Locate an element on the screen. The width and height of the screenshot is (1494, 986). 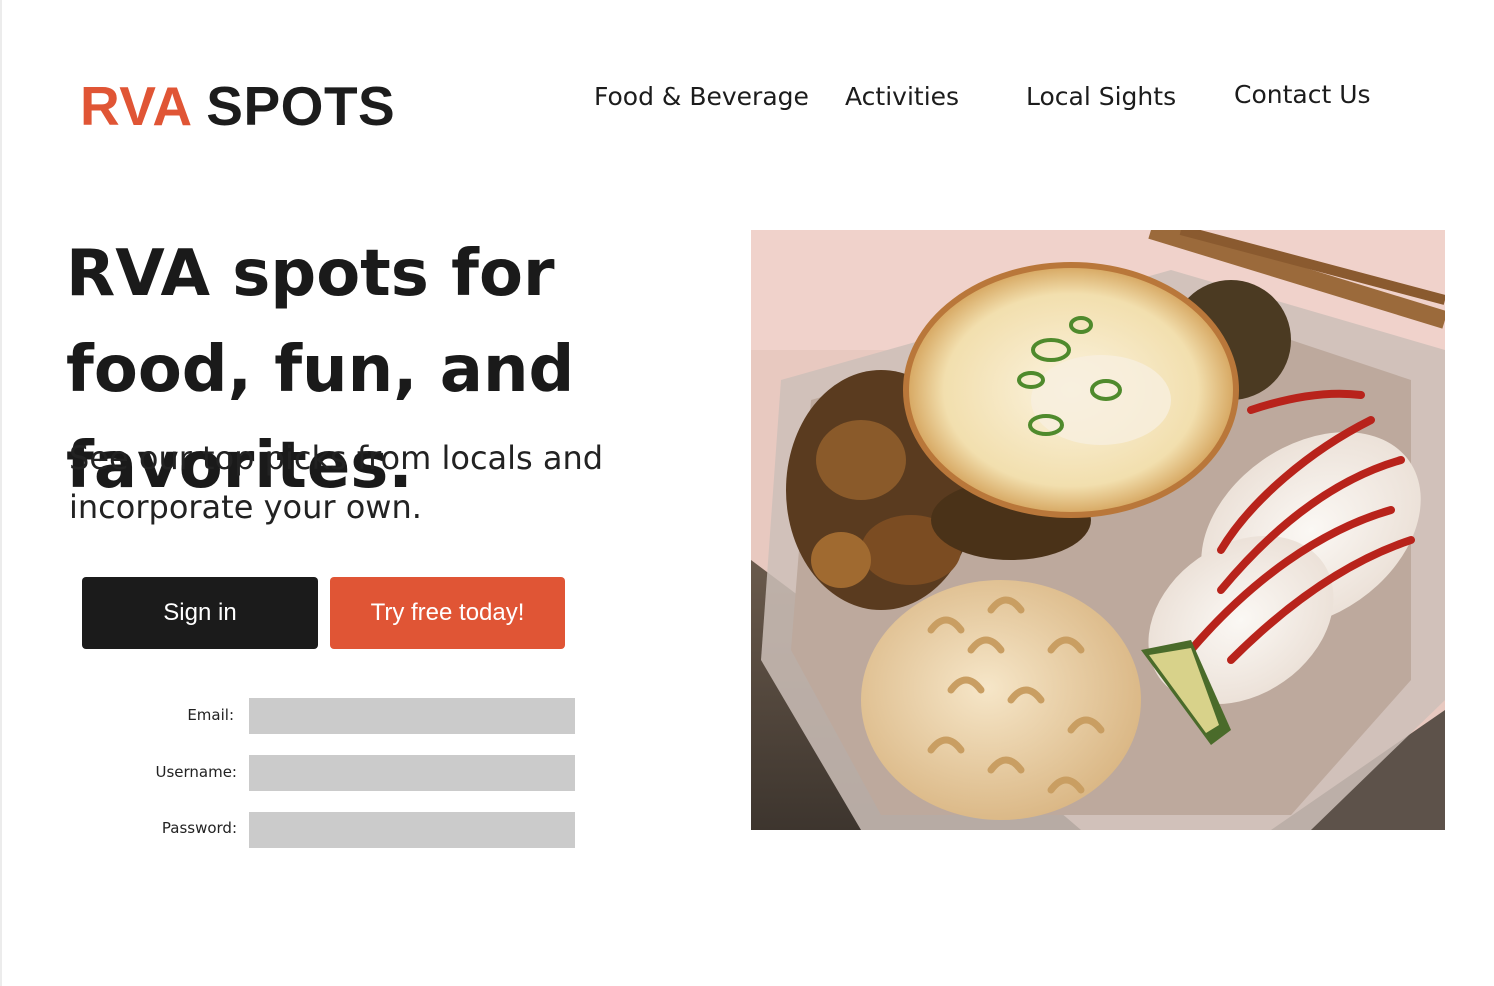
email-label: Email: is located at coordinates (210, 715).